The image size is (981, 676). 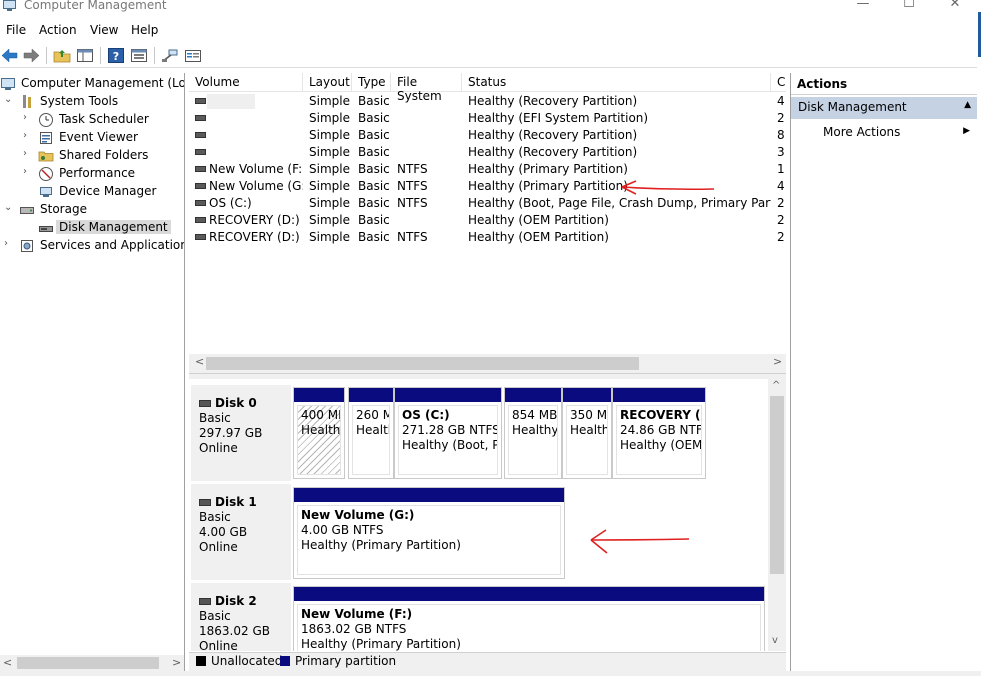 What do you see at coordinates (144, 30) in the screenshot?
I see `menu-help: Help` at bounding box center [144, 30].